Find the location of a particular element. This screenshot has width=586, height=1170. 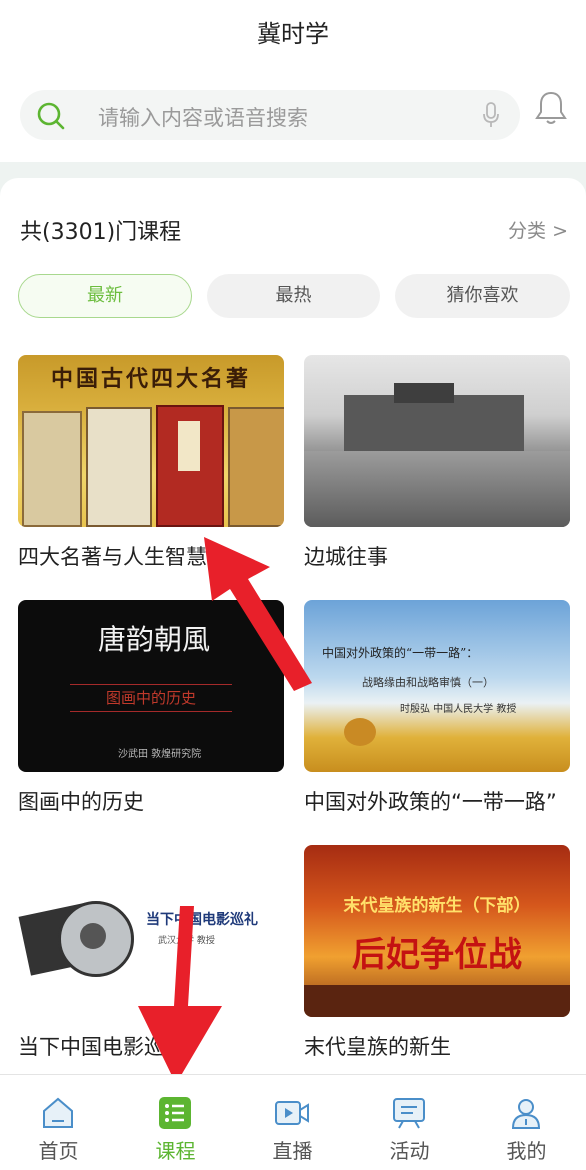

search-input: 请输入内容或语音搜索 is located at coordinates (203, 117).